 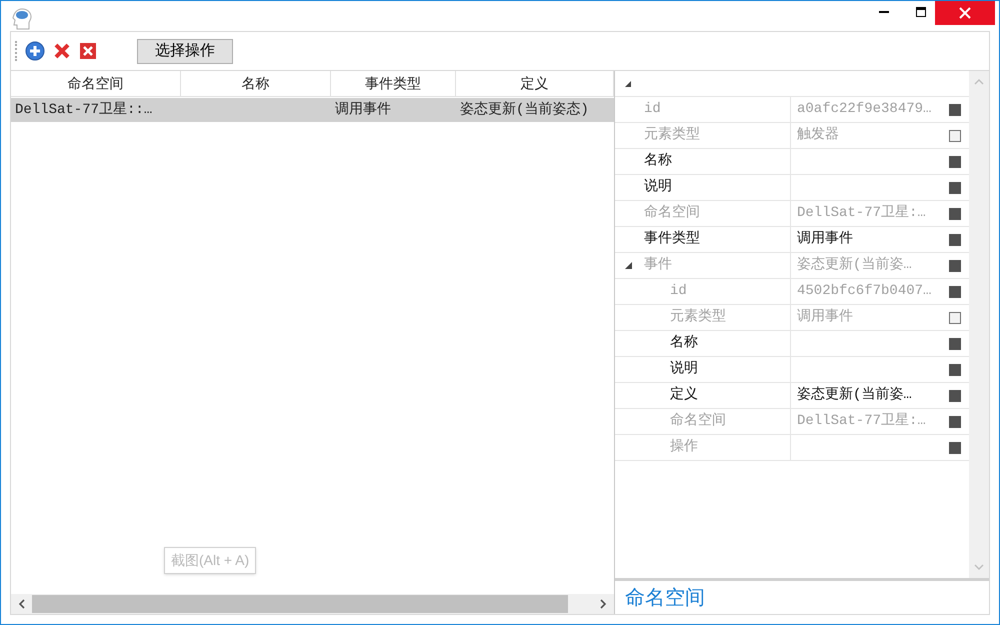 What do you see at coordinates (628, 83) in the screenshot?
I see `expander-icon` at bounding box center [628, 83].